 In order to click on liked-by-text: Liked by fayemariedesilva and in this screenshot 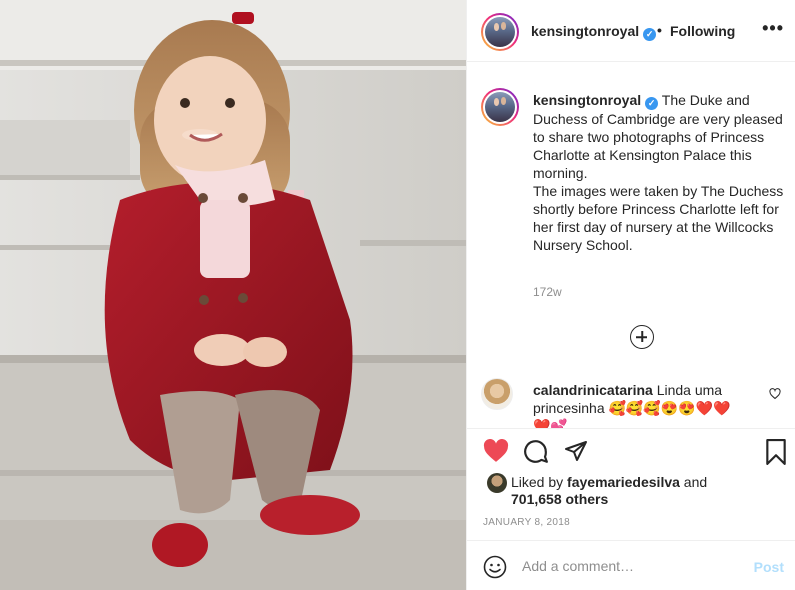, I will do `click(609, 482)`.